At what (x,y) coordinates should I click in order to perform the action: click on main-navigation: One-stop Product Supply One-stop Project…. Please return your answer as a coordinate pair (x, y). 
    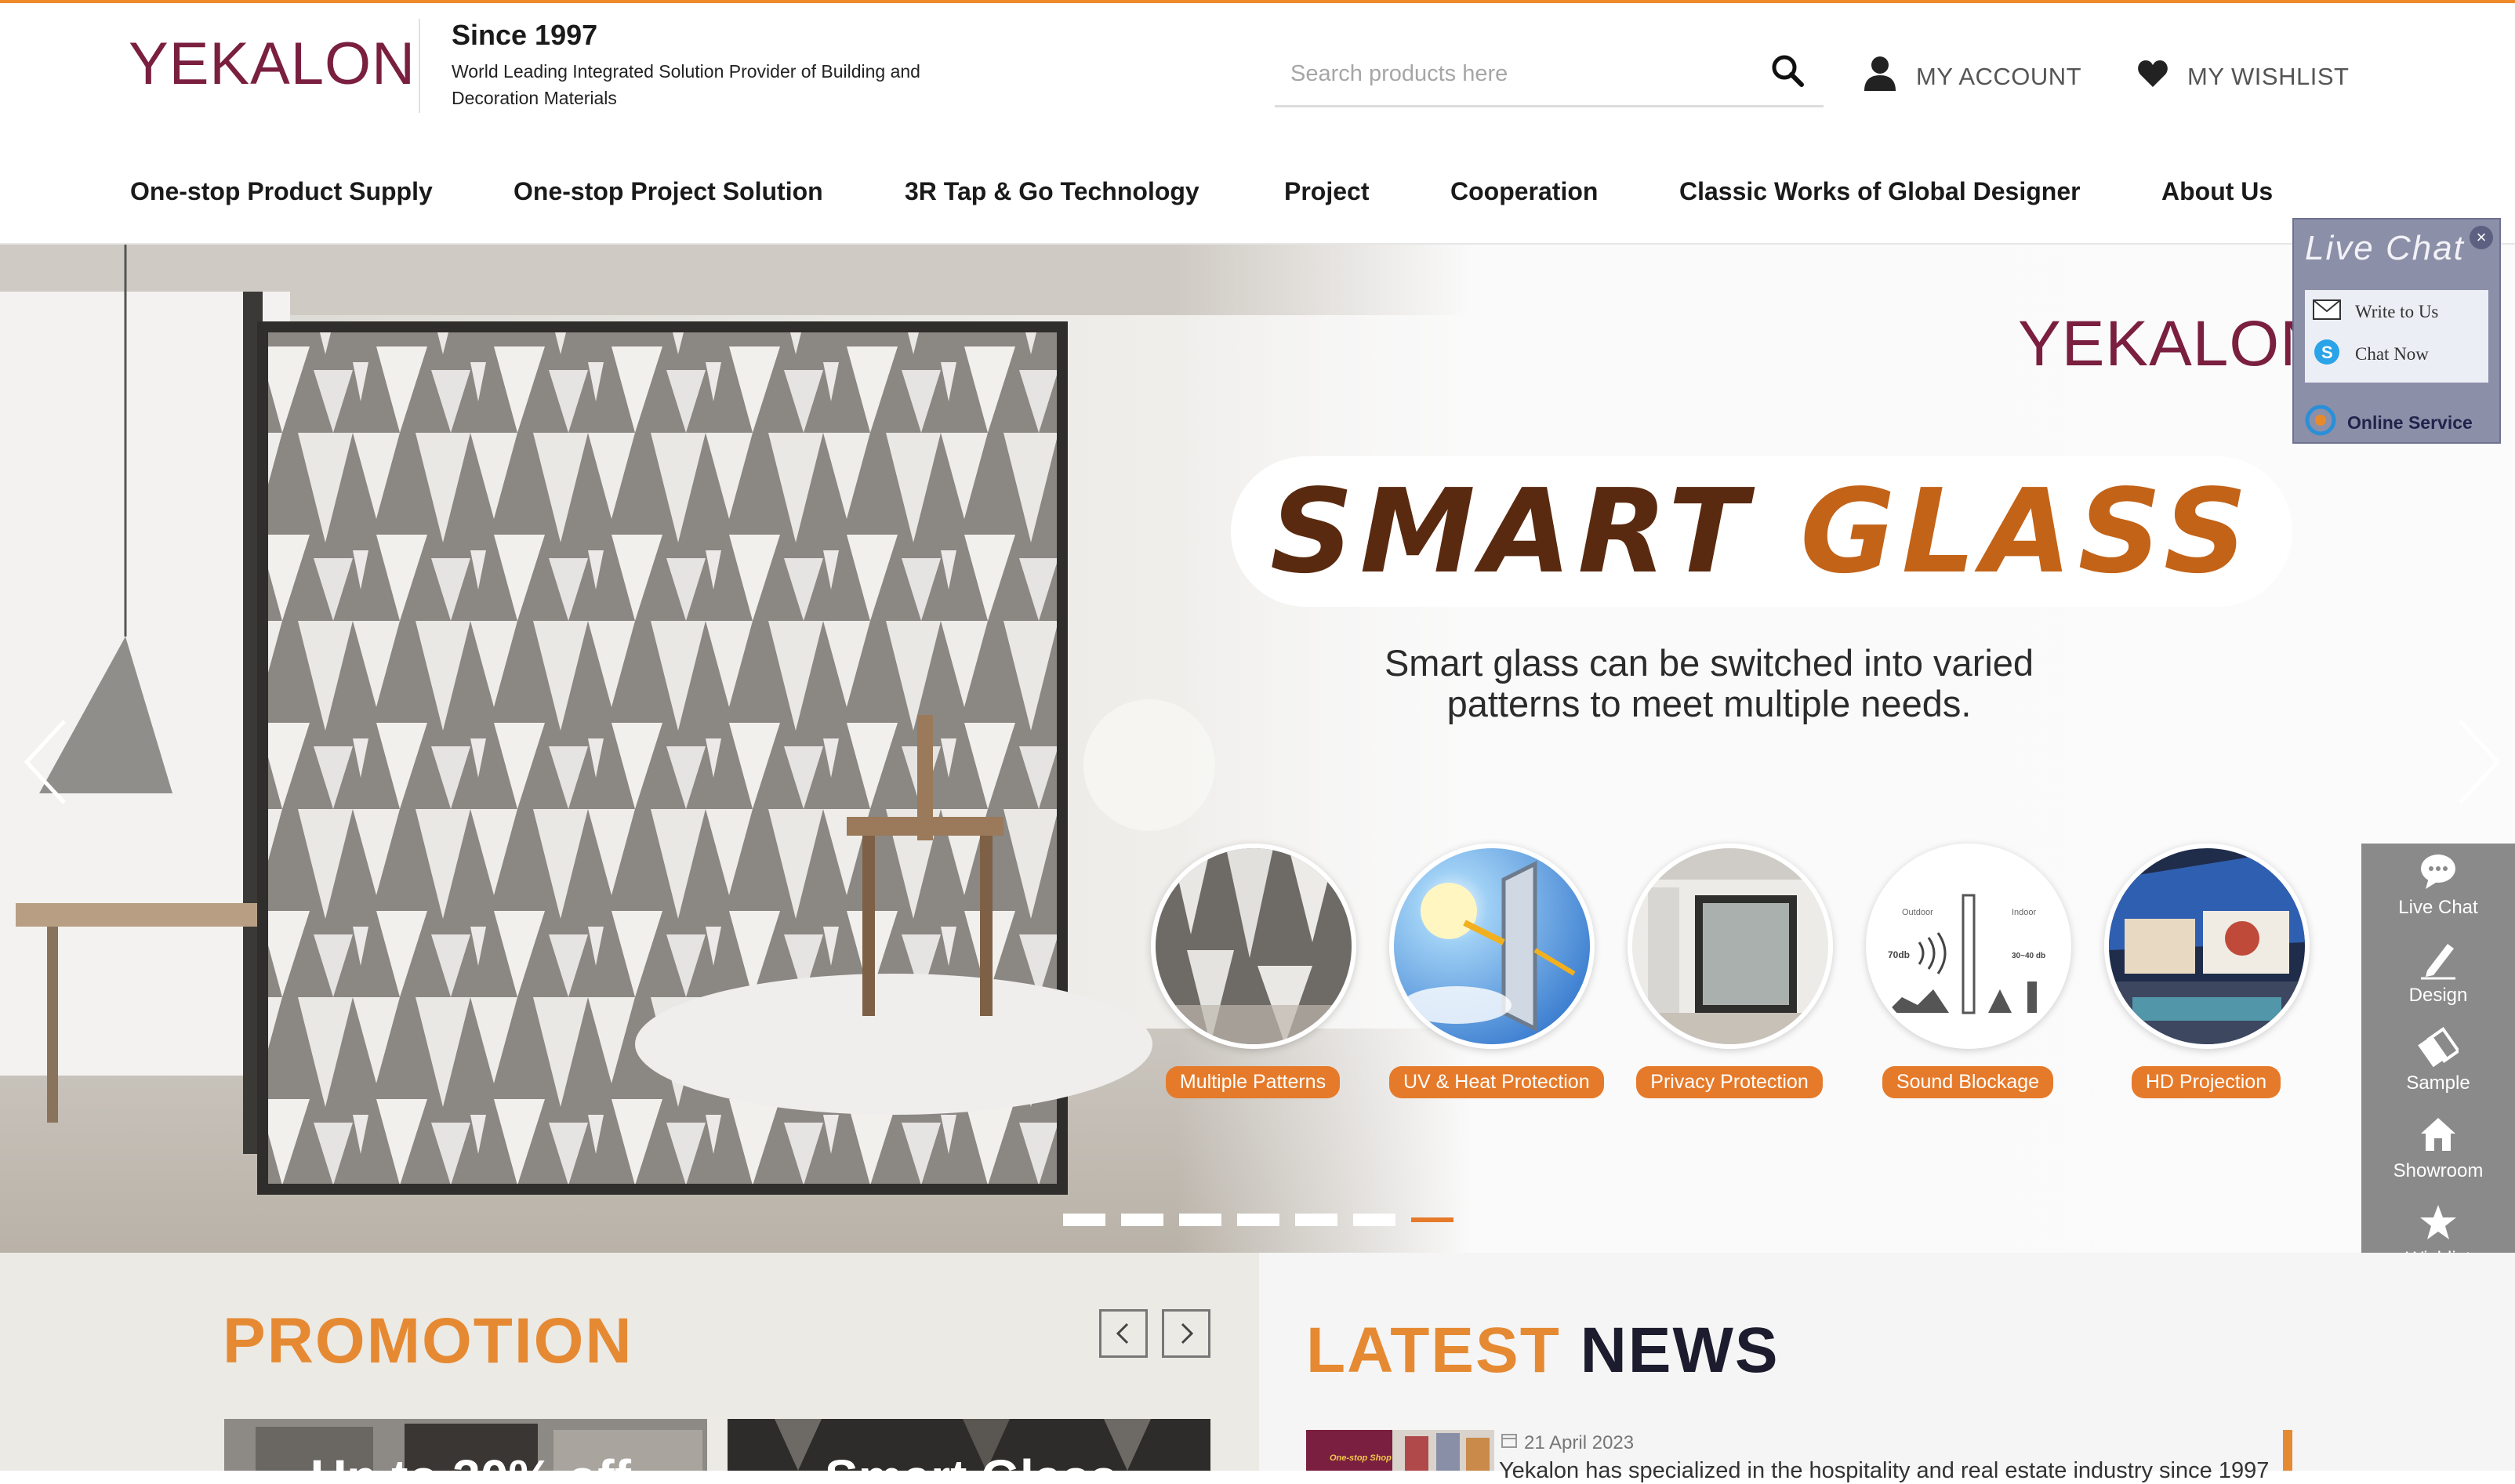
    Looking at the image, I should click on (1257, 202).